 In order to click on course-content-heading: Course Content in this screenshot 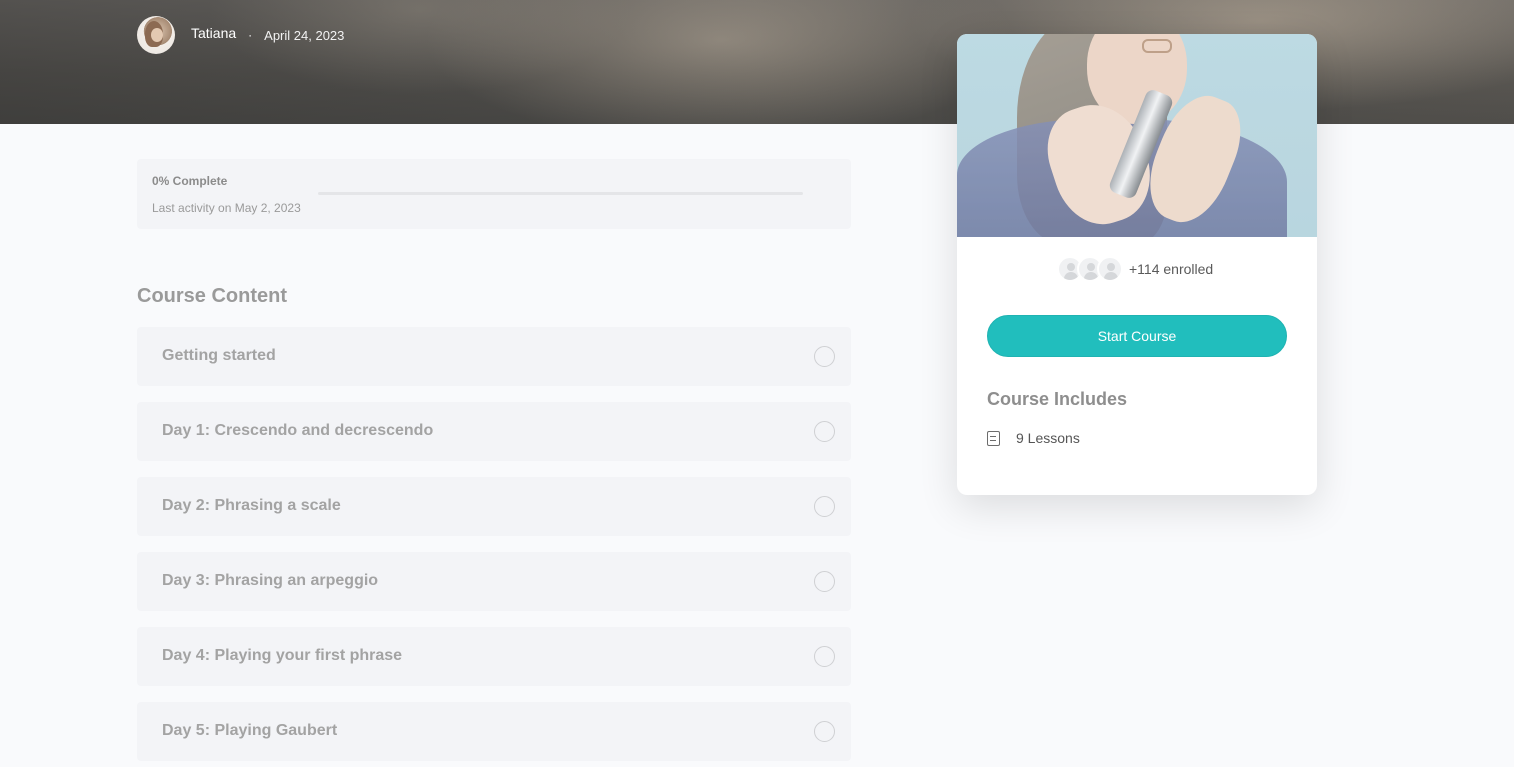, I will do `click(212, 296)`.